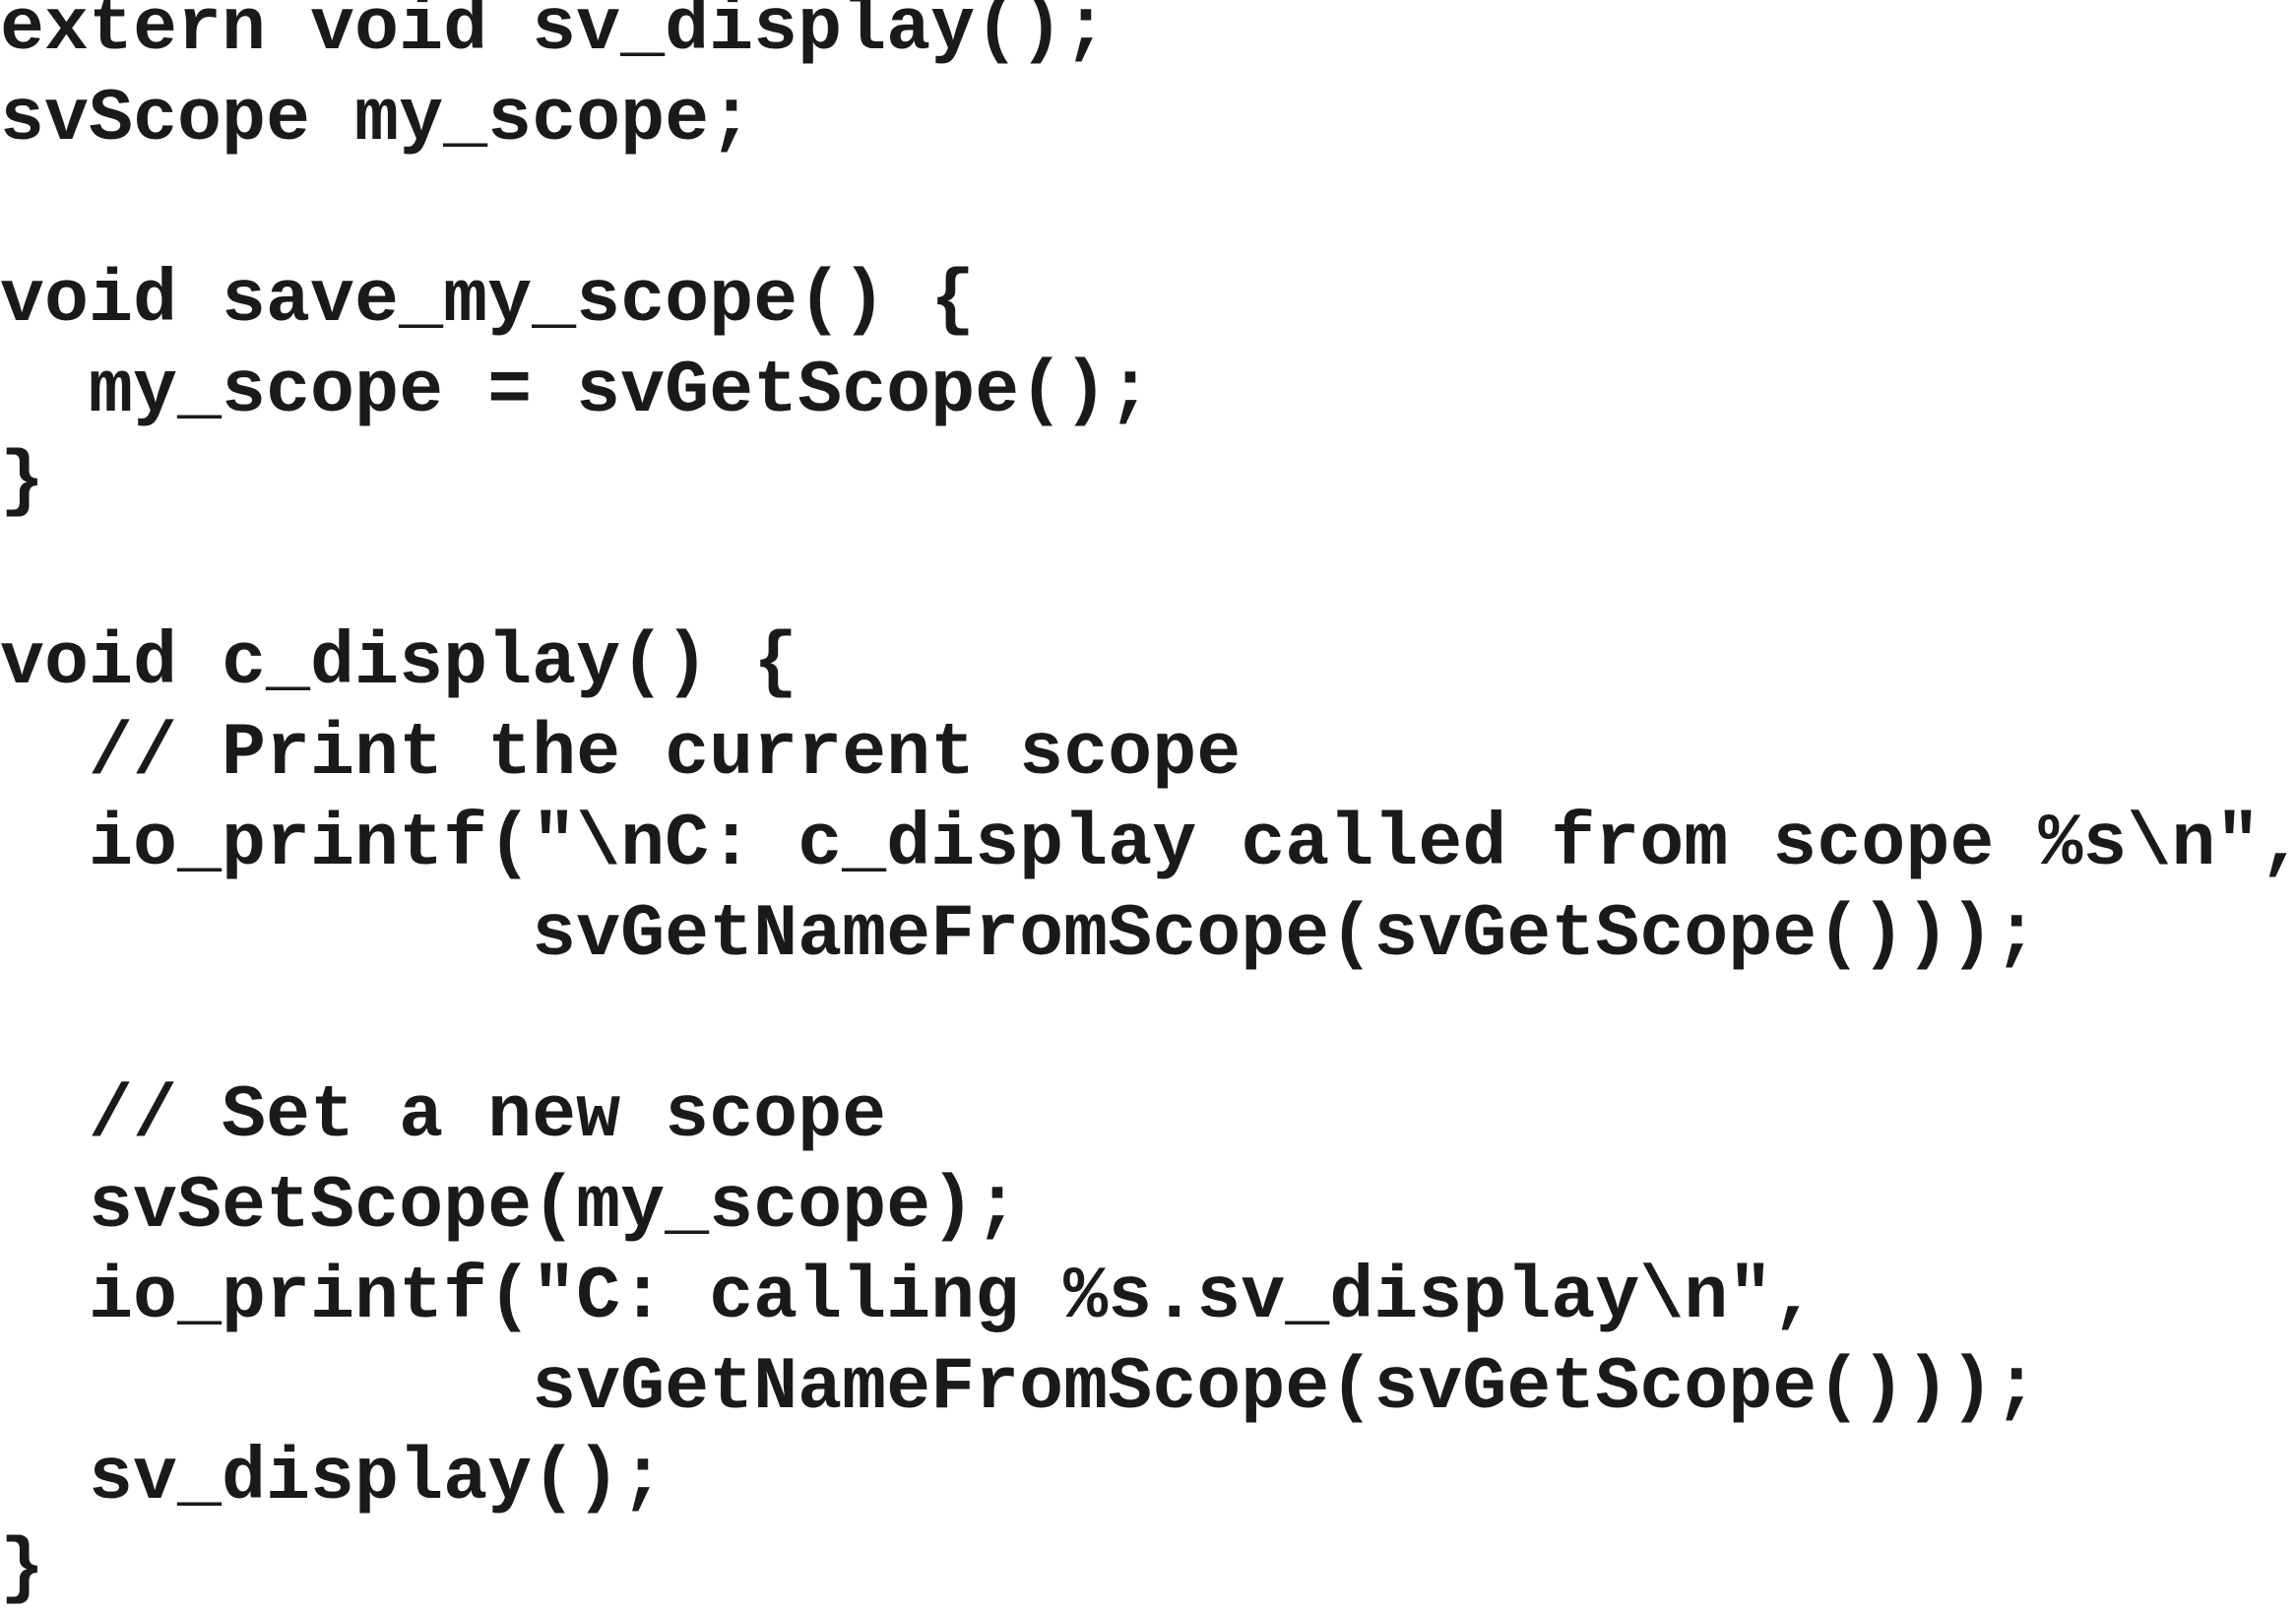 The width and height of the screenshot is (2296, 1615). Describe the element at coordinates (443, 1116) in the screenshot. I see `code-line-comment-set: // Set a new scope` at that location.